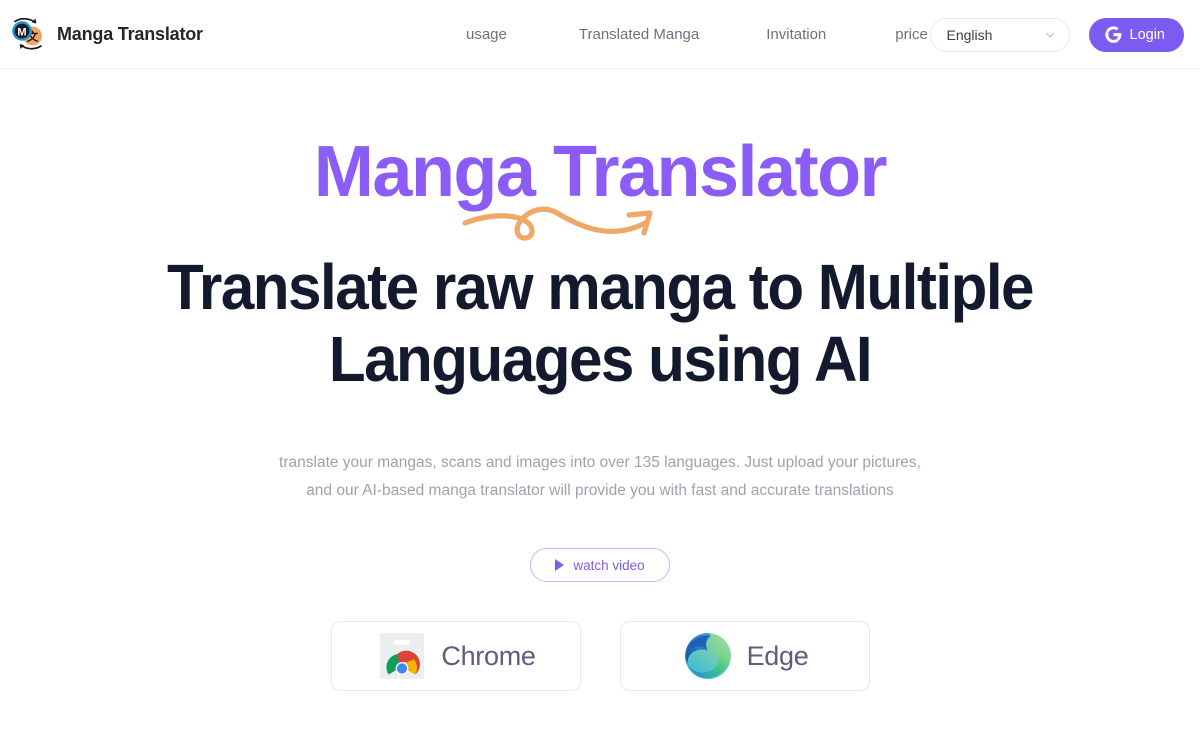  What do you see at coordinates (1112, 34) in the screenshot?
I see `google-g-icon` at bounding box center [1112, 34].